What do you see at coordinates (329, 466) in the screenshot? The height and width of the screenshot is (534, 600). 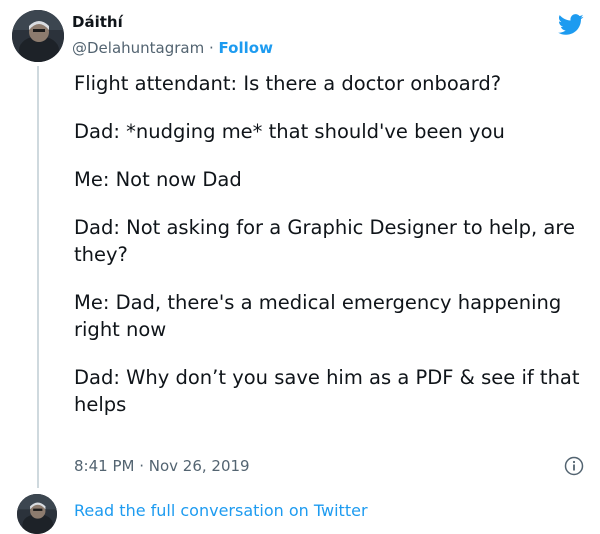 I see `tweet-meta: 8:41 PM · Nov 26, 2019` at bounding box center [329, 466].